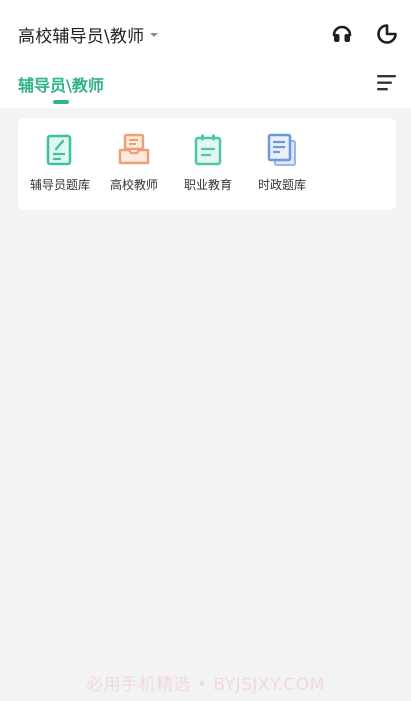  I want to click on active-tab-indicator, so click(61, 102).